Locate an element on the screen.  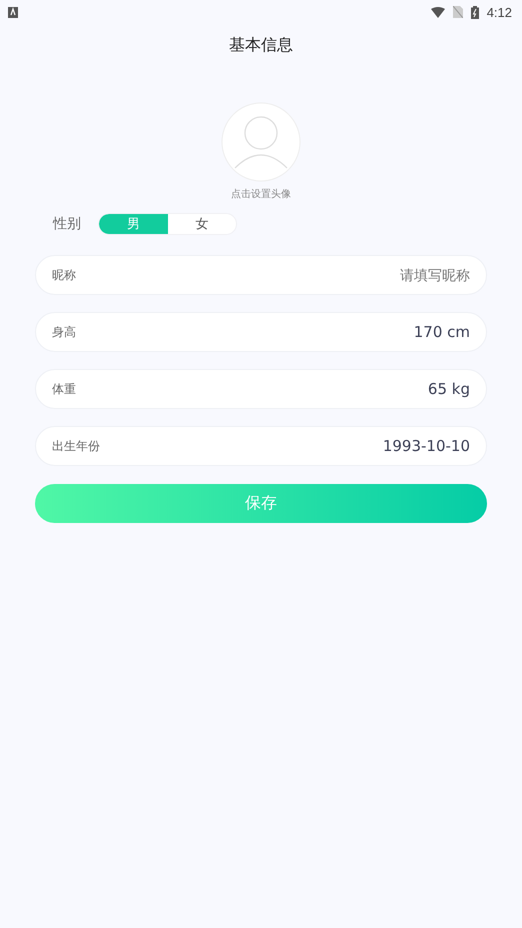
page-title: 基本信息 is located at coordinates (261, 45).